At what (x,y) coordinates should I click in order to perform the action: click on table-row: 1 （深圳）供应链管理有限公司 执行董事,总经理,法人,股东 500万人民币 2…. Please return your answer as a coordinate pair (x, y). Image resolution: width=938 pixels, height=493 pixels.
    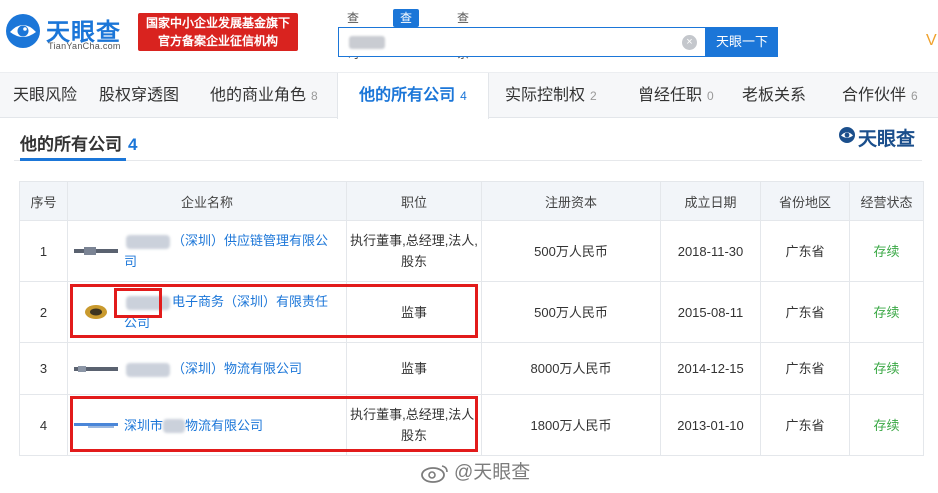
    Looking at the image, I should click on (471, 251).